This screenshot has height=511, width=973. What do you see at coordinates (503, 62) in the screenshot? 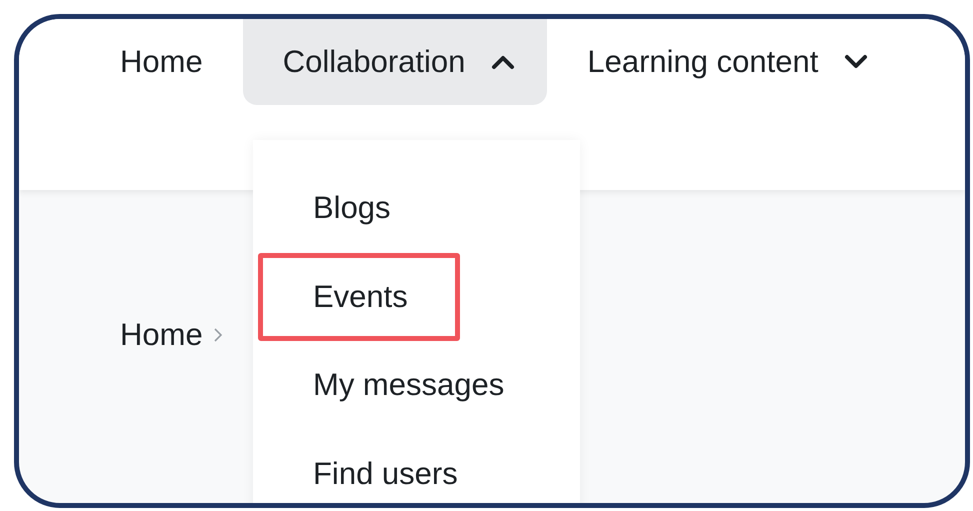
I see `chevron-up-icon` at bounding box center [503, 62].